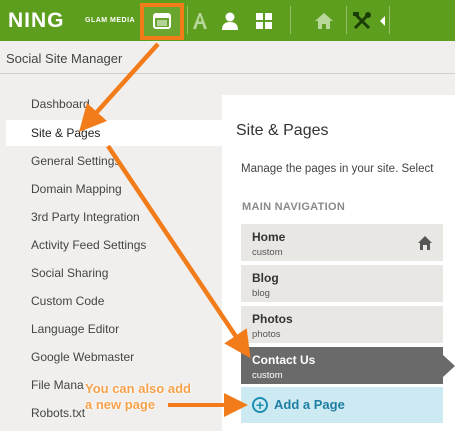 The width and height of the screenshot is (455, 431). I want to click on plus-circle-icon: +, so click(260, 405).